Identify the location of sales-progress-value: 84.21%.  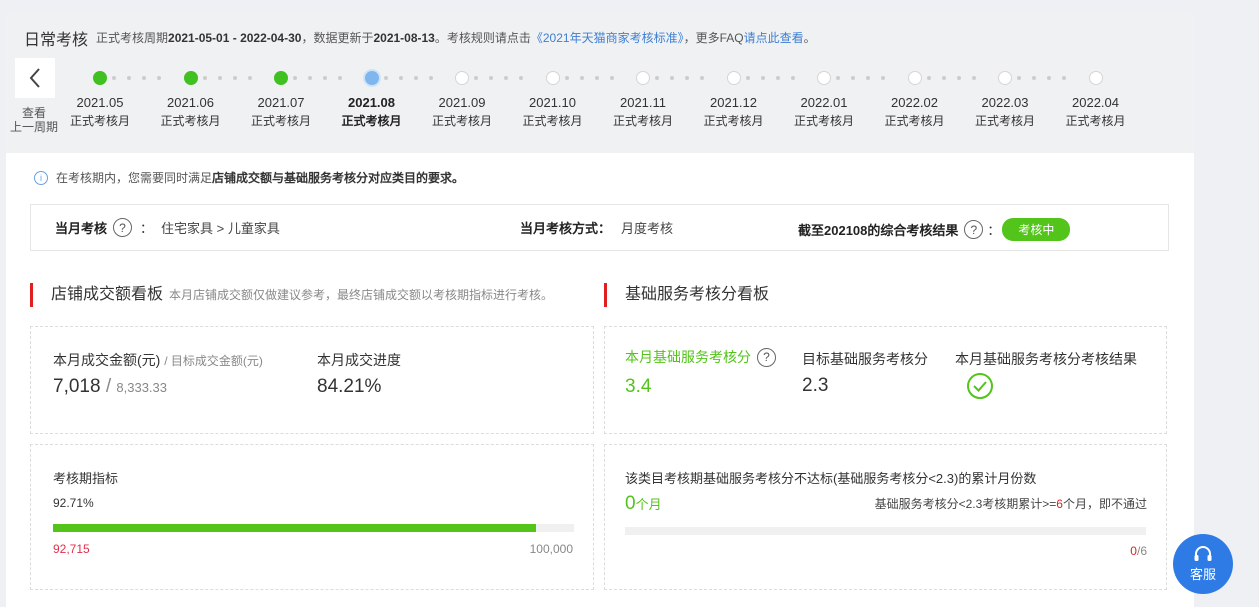
(349, 386).